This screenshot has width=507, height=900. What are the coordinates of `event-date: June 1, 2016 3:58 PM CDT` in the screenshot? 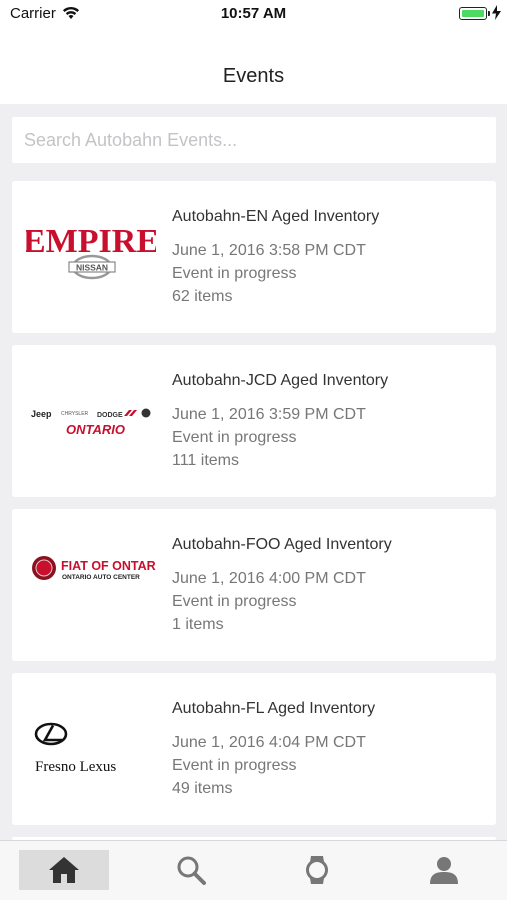 It's located at (269, 250).